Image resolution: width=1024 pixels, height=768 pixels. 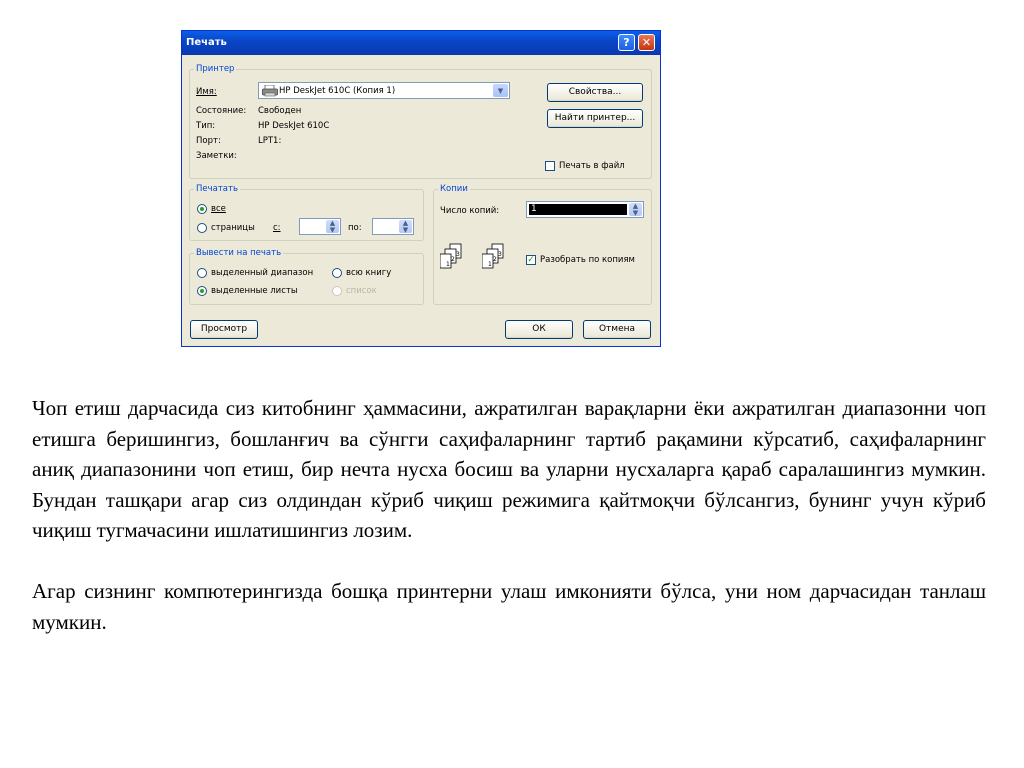 I want to click on print-to-file-checkbox, so click(x=550, y=166).